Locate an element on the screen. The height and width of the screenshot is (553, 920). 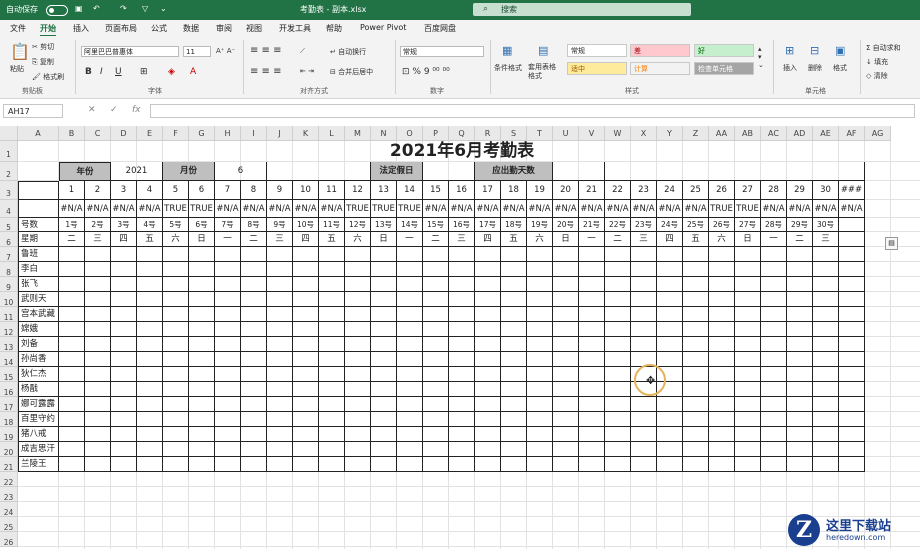
employee-name: 刘备 is located at coordinates (38, 344).